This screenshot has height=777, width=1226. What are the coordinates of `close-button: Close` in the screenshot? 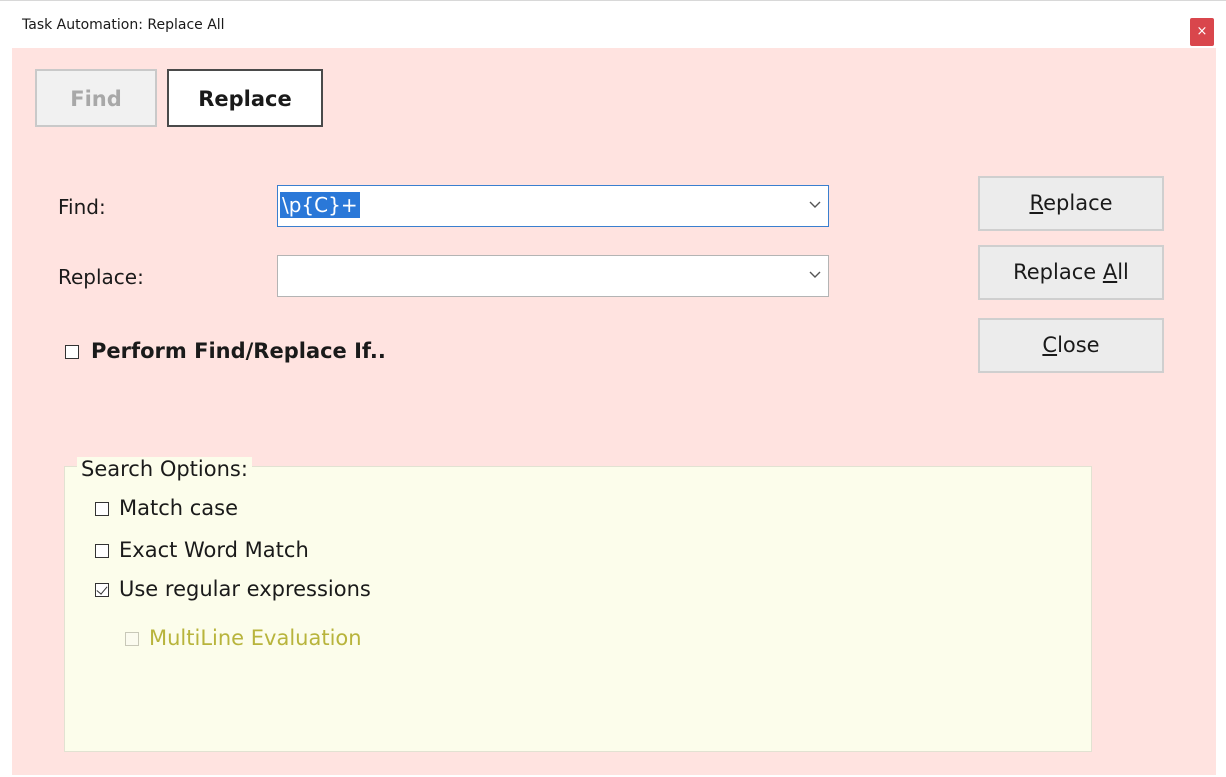 It's located at (1071, 345).